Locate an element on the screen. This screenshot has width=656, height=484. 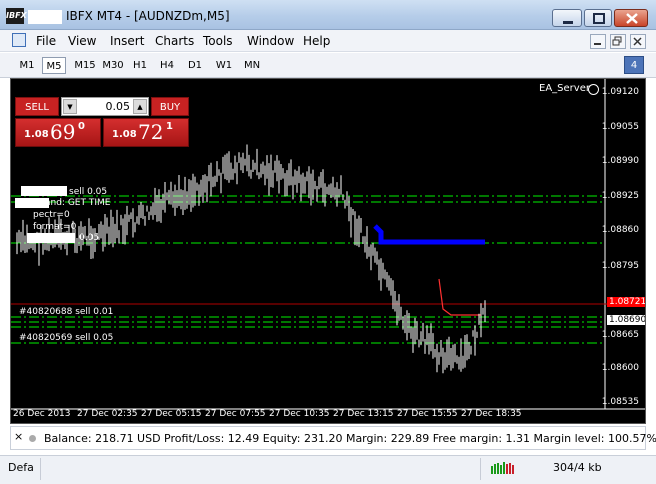
time-label: 27 Dec 10:35 is located at coordinates (299, 414).